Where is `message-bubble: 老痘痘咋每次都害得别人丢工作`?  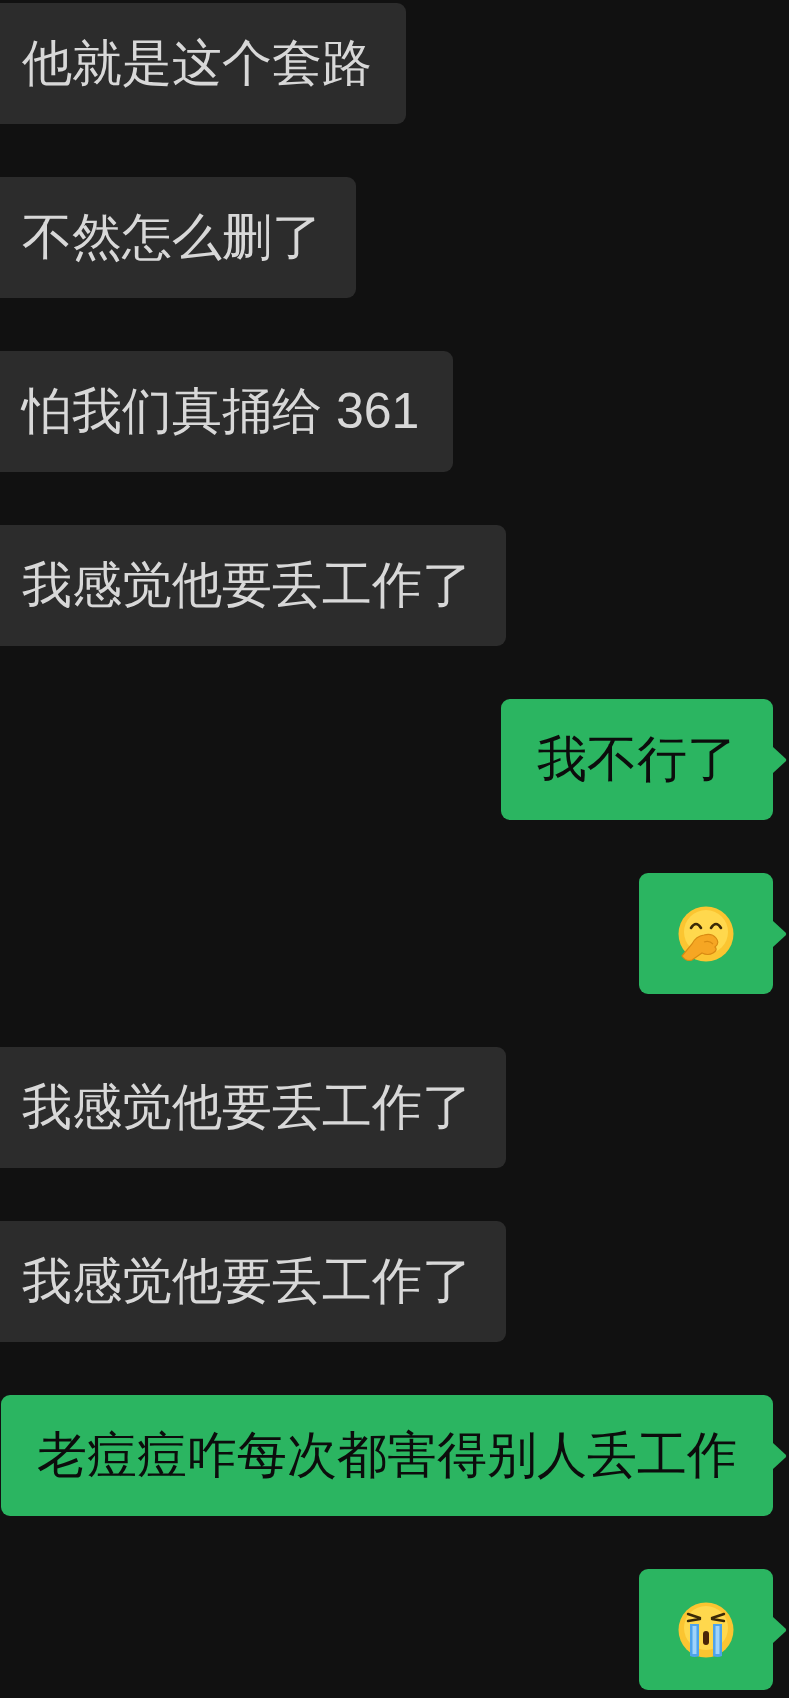
message-bubble: 老痘痘咋每次都害得别人丢工作 is located at coordinates (387, 1455).